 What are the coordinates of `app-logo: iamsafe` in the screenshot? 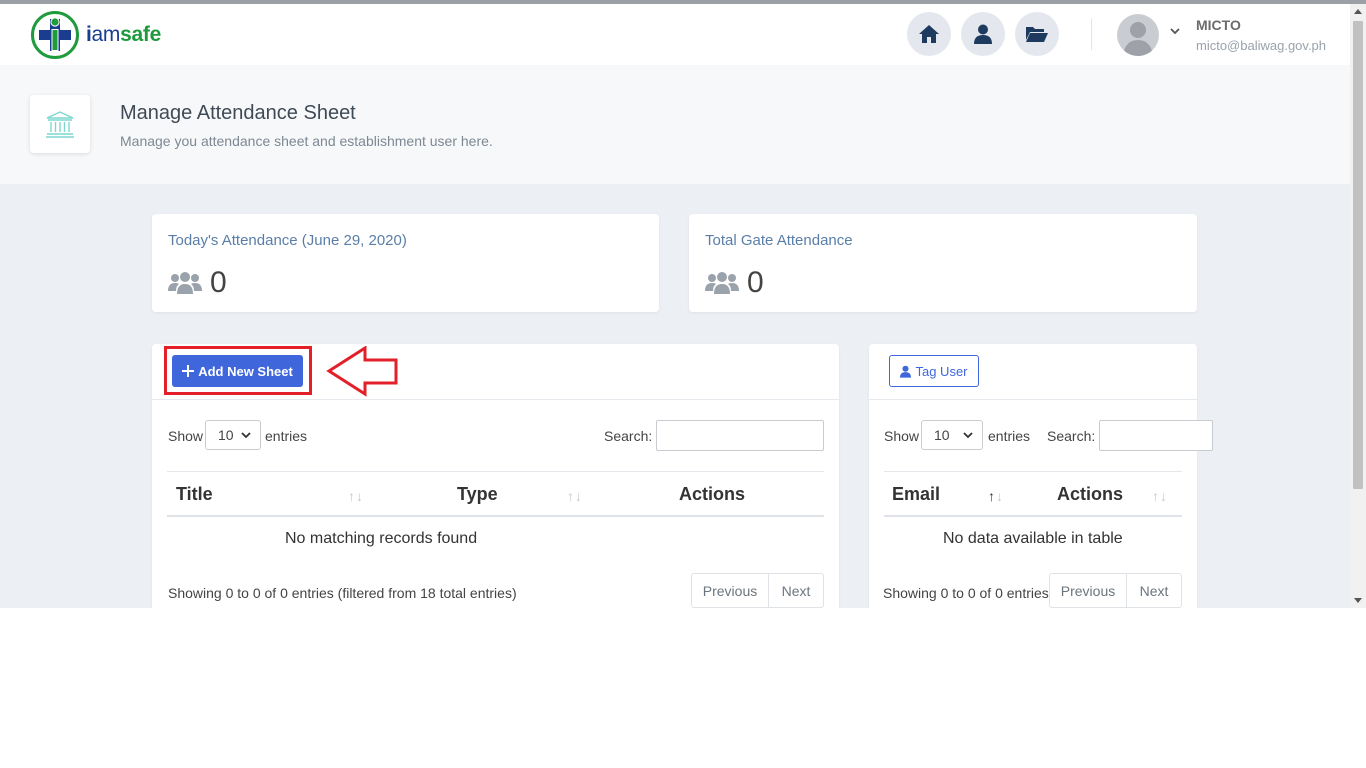 It's located at (95, 35).